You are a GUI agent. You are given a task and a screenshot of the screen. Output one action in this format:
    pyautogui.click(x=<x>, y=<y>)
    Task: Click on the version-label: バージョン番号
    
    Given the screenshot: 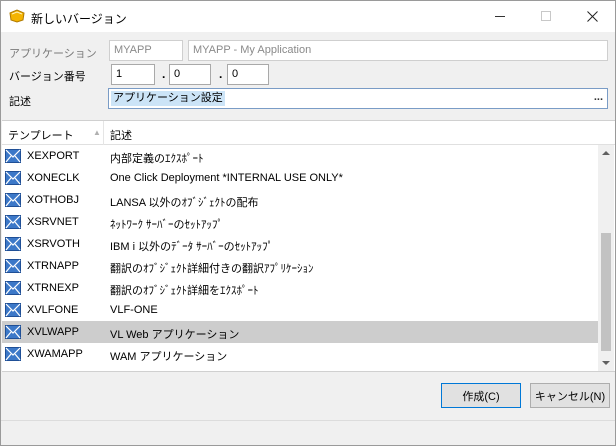 What is the action you would take?
    pyautogui.click(x=47, y=77)
    